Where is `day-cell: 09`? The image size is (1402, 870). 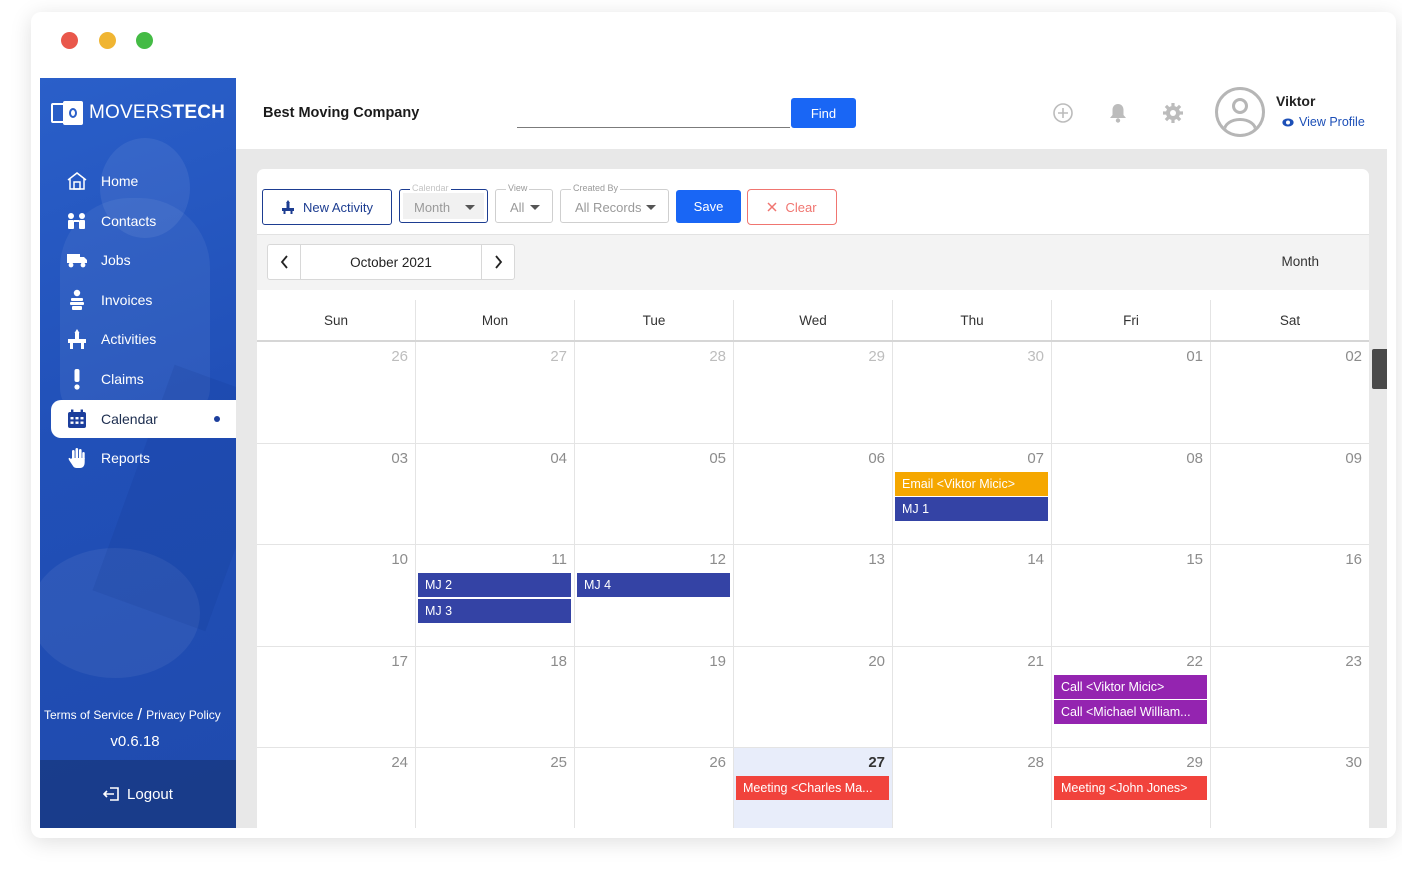 day-cell: 09 is located at coordinates (1289, 494).